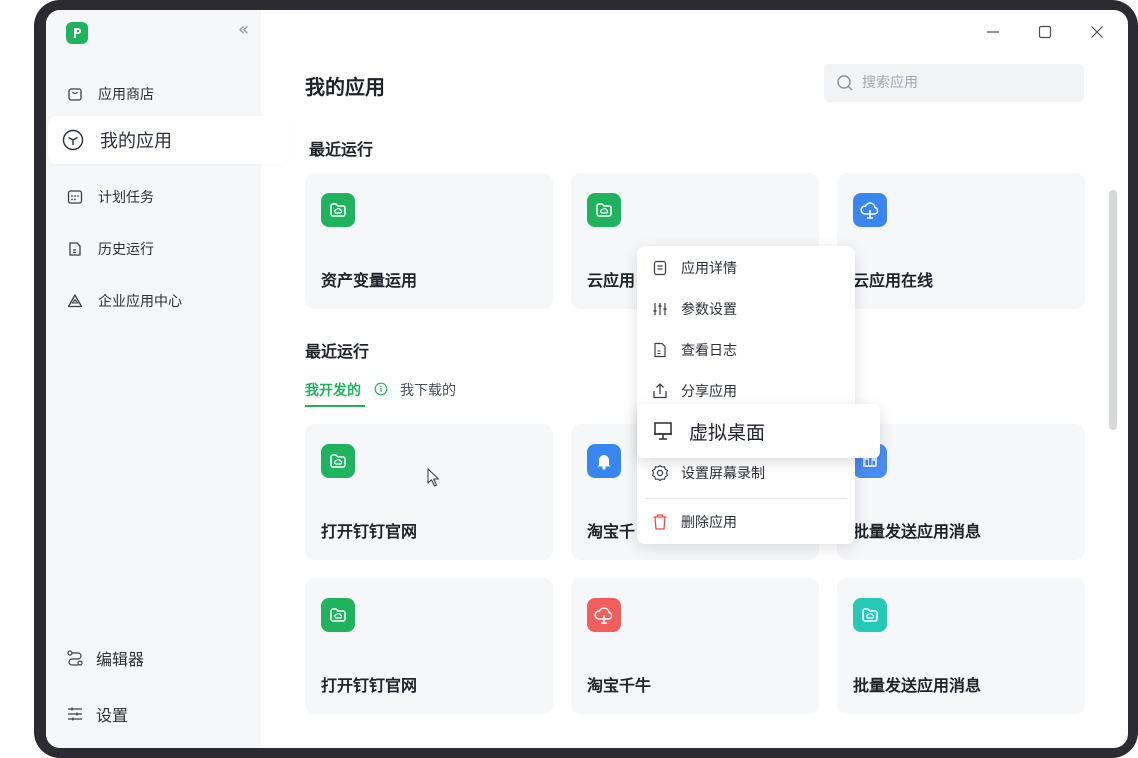 The height and width of the screenshot is (758, 1138). I want to click on close-icon, so click(1097, 32).